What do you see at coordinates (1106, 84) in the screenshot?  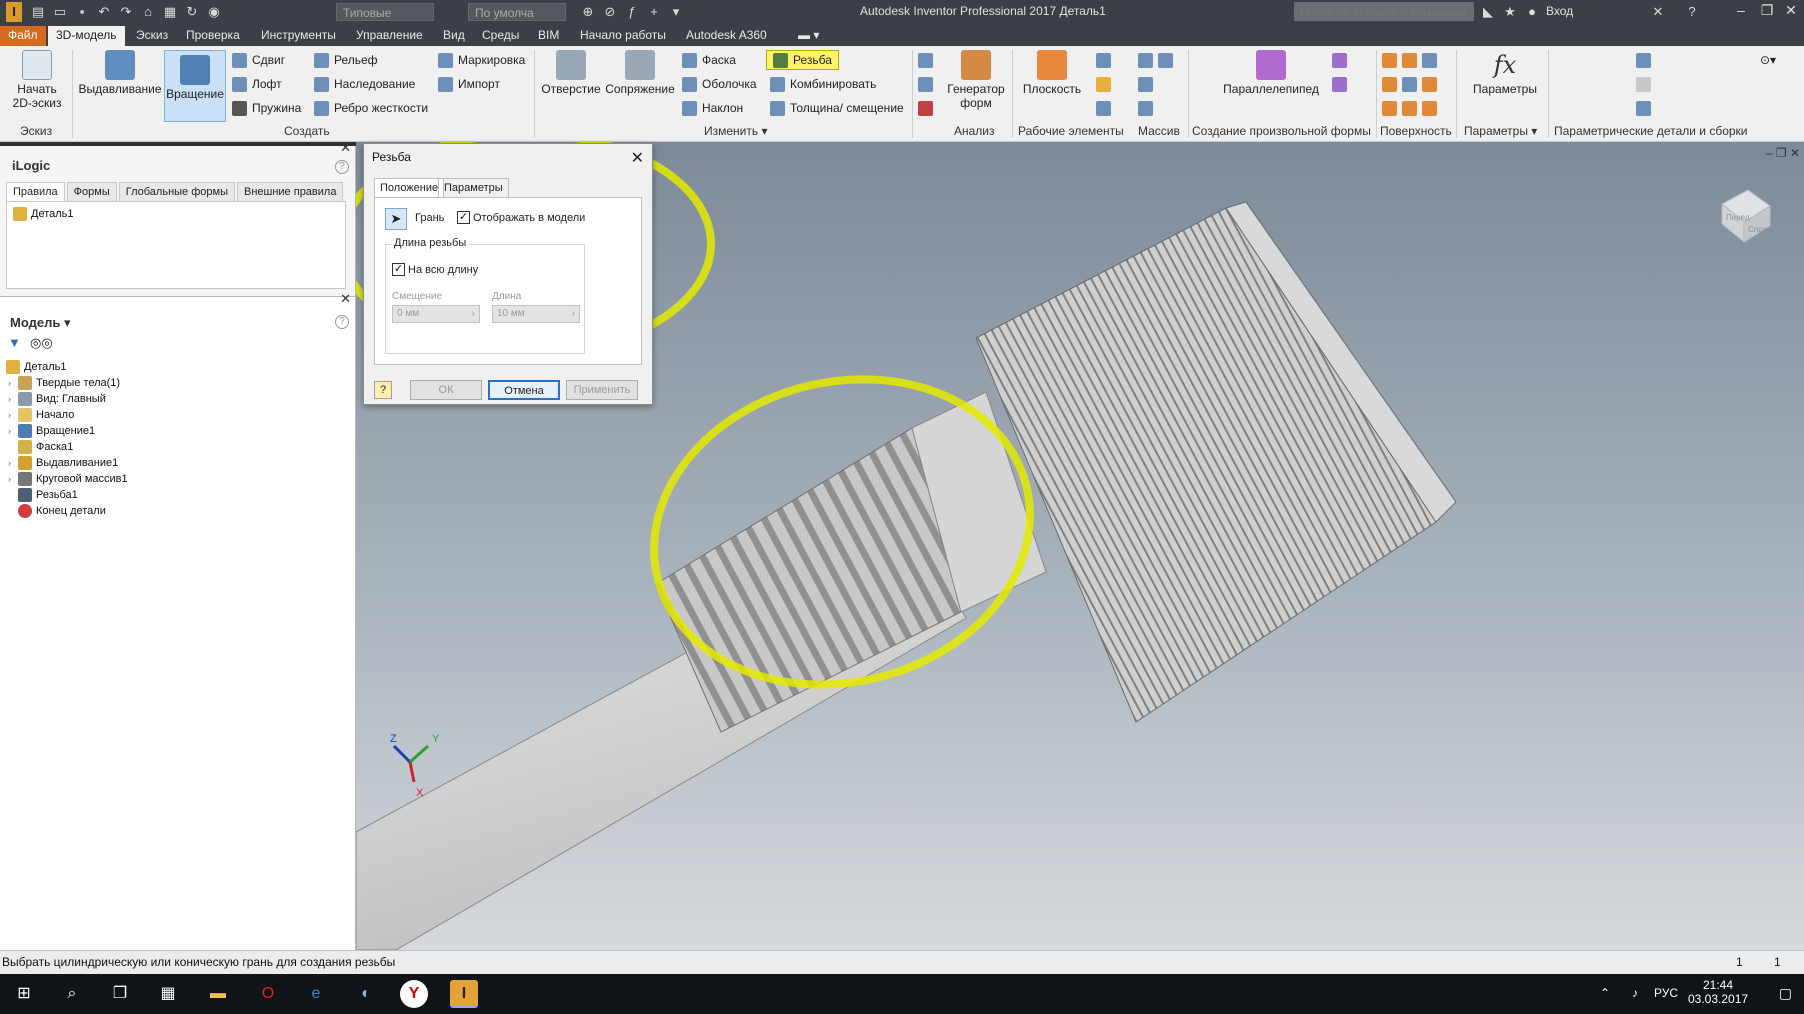 I see `point-button` at bounding box center [1106, 84].